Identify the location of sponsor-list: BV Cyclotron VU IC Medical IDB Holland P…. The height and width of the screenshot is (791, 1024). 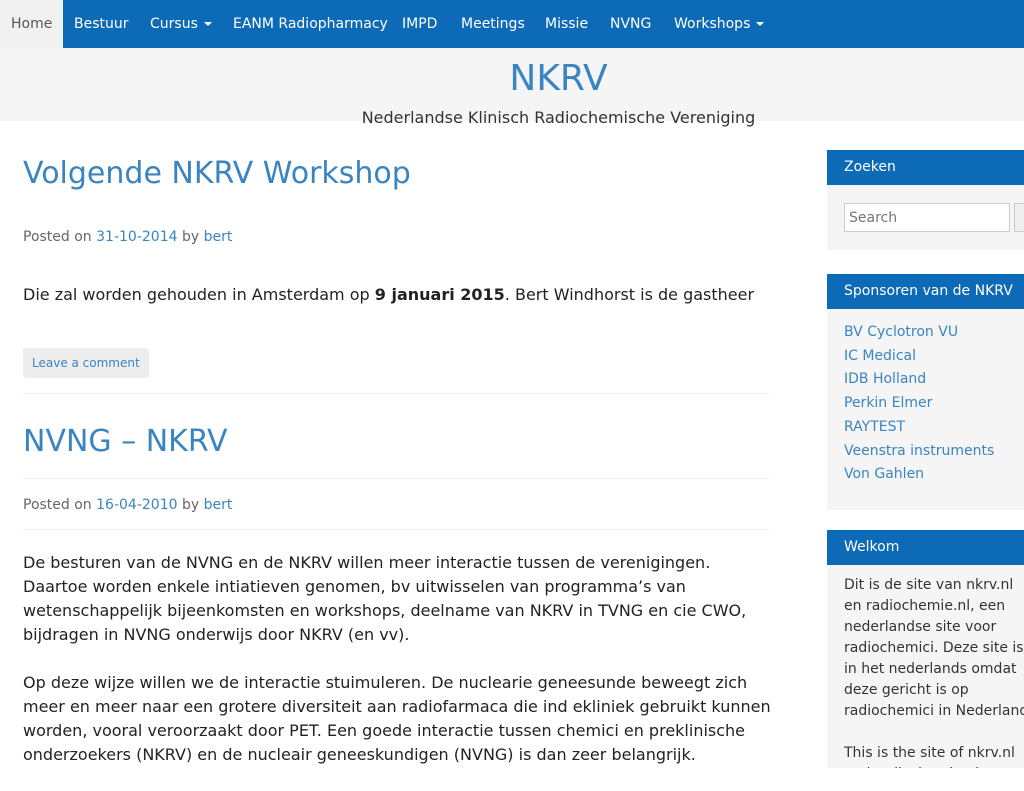
(925, 398).